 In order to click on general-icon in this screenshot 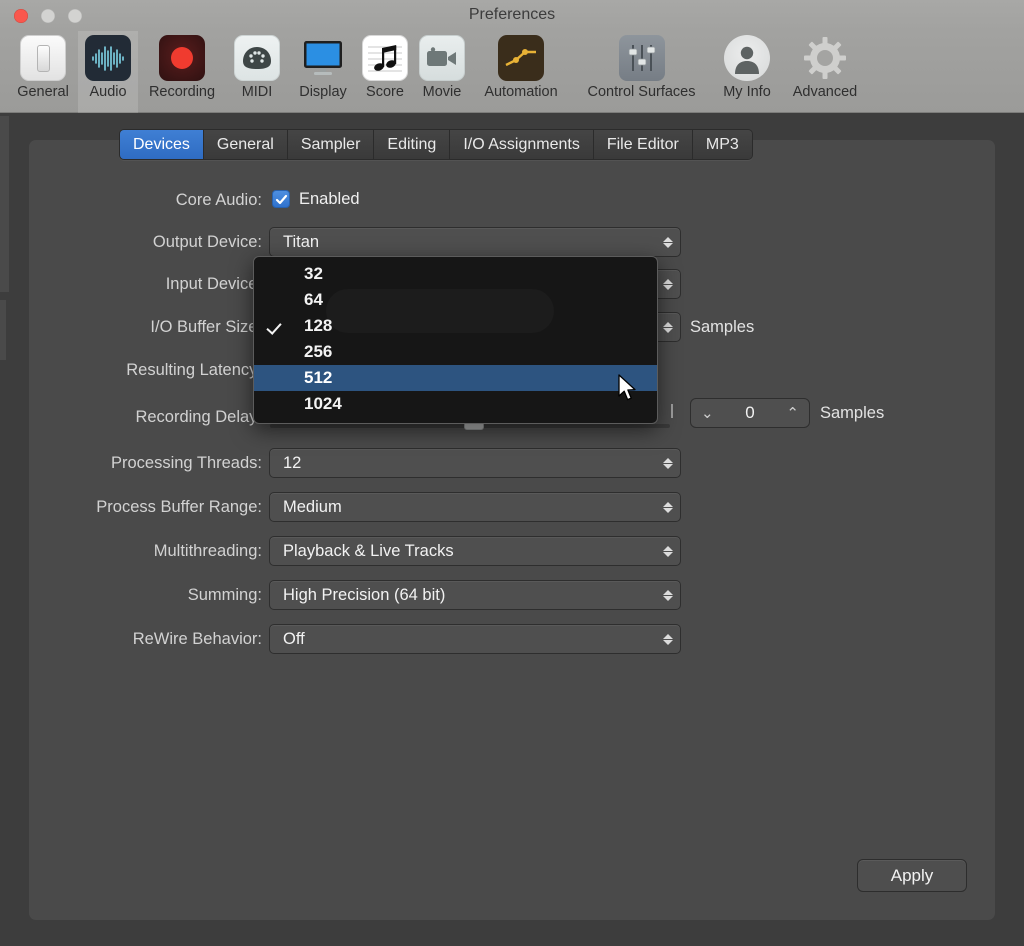, I will do `click(43, 58)`.